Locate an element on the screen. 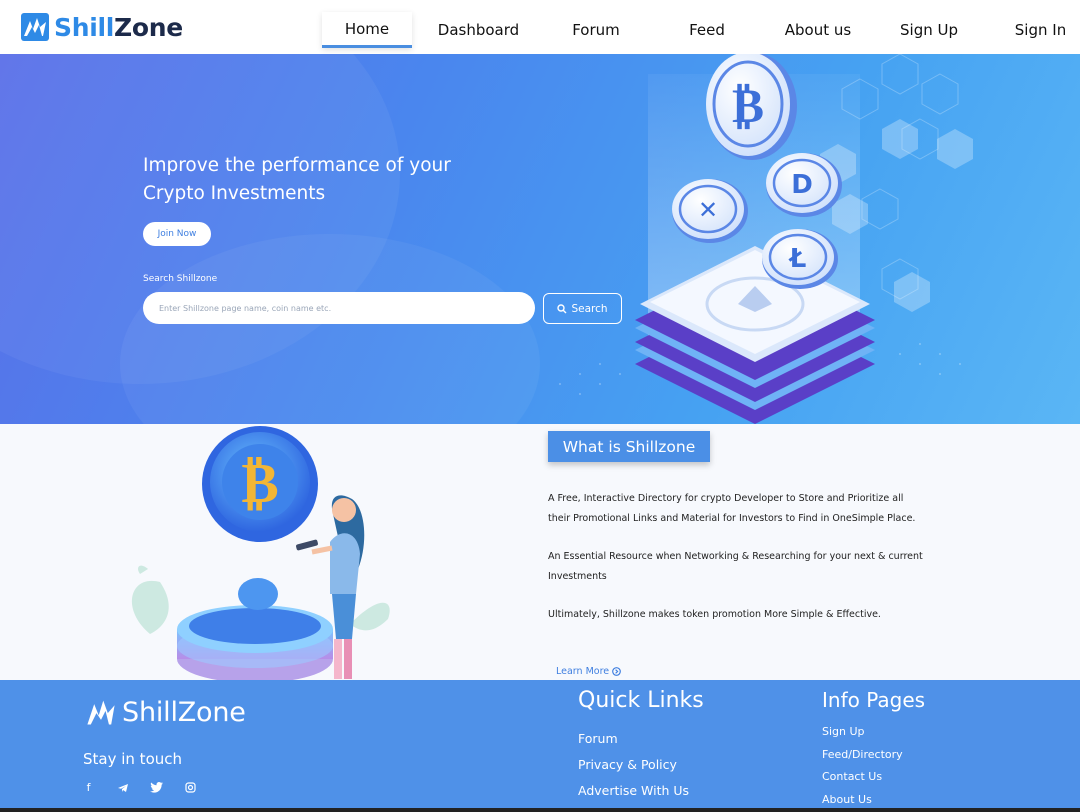  info-link-contact-us: Contact Us is located at coordinates (862, 777).